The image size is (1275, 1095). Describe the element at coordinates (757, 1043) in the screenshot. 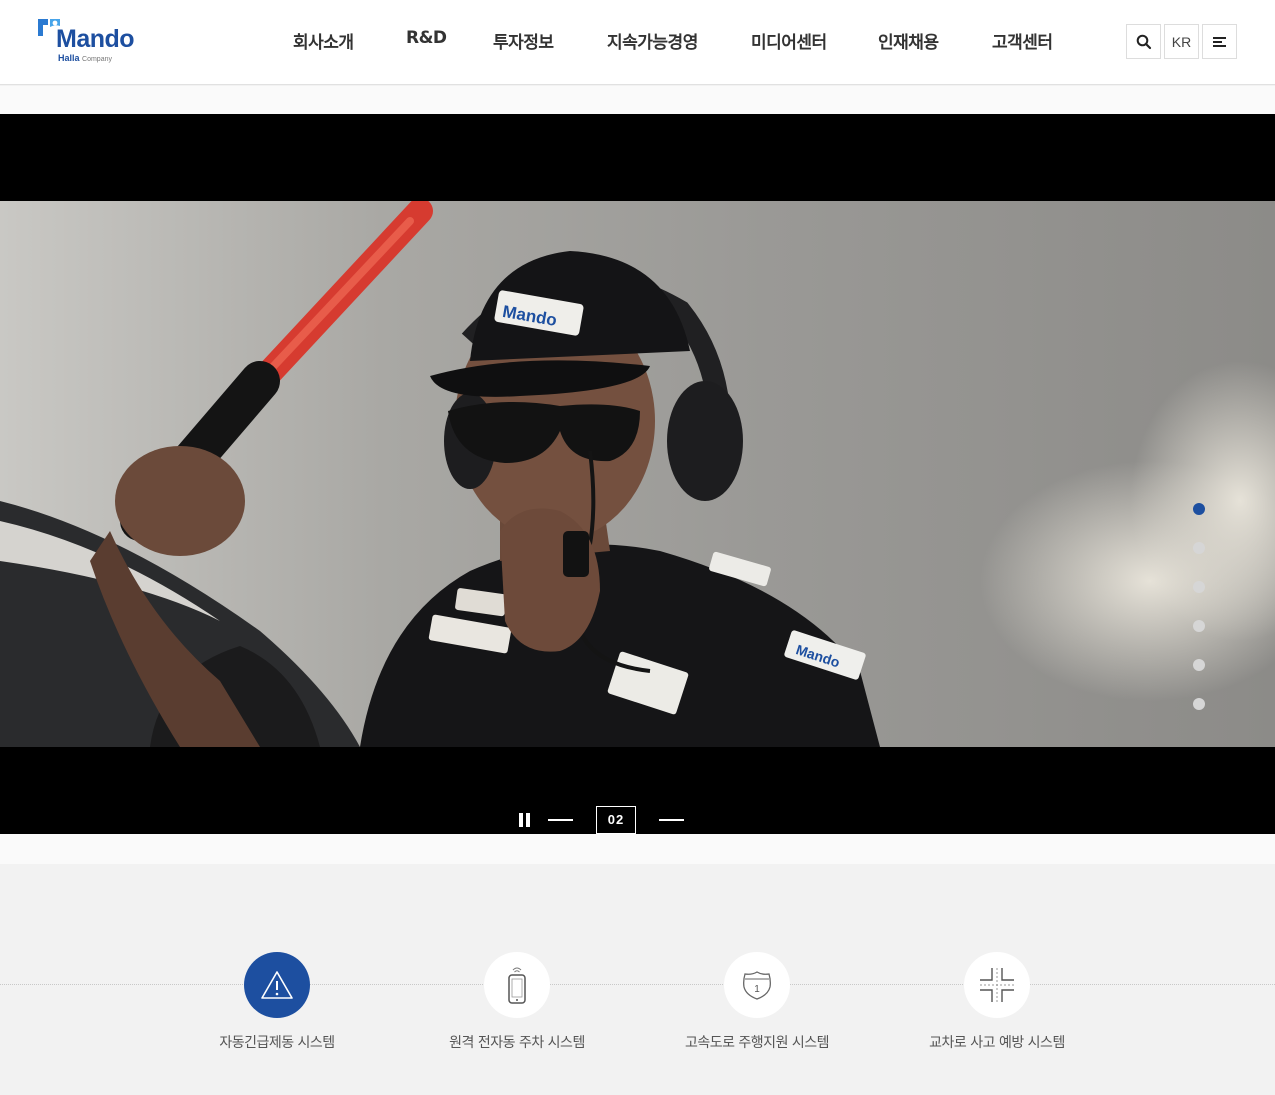

I see `feature-label: 고속도로 주행지원 시스템` at that location.